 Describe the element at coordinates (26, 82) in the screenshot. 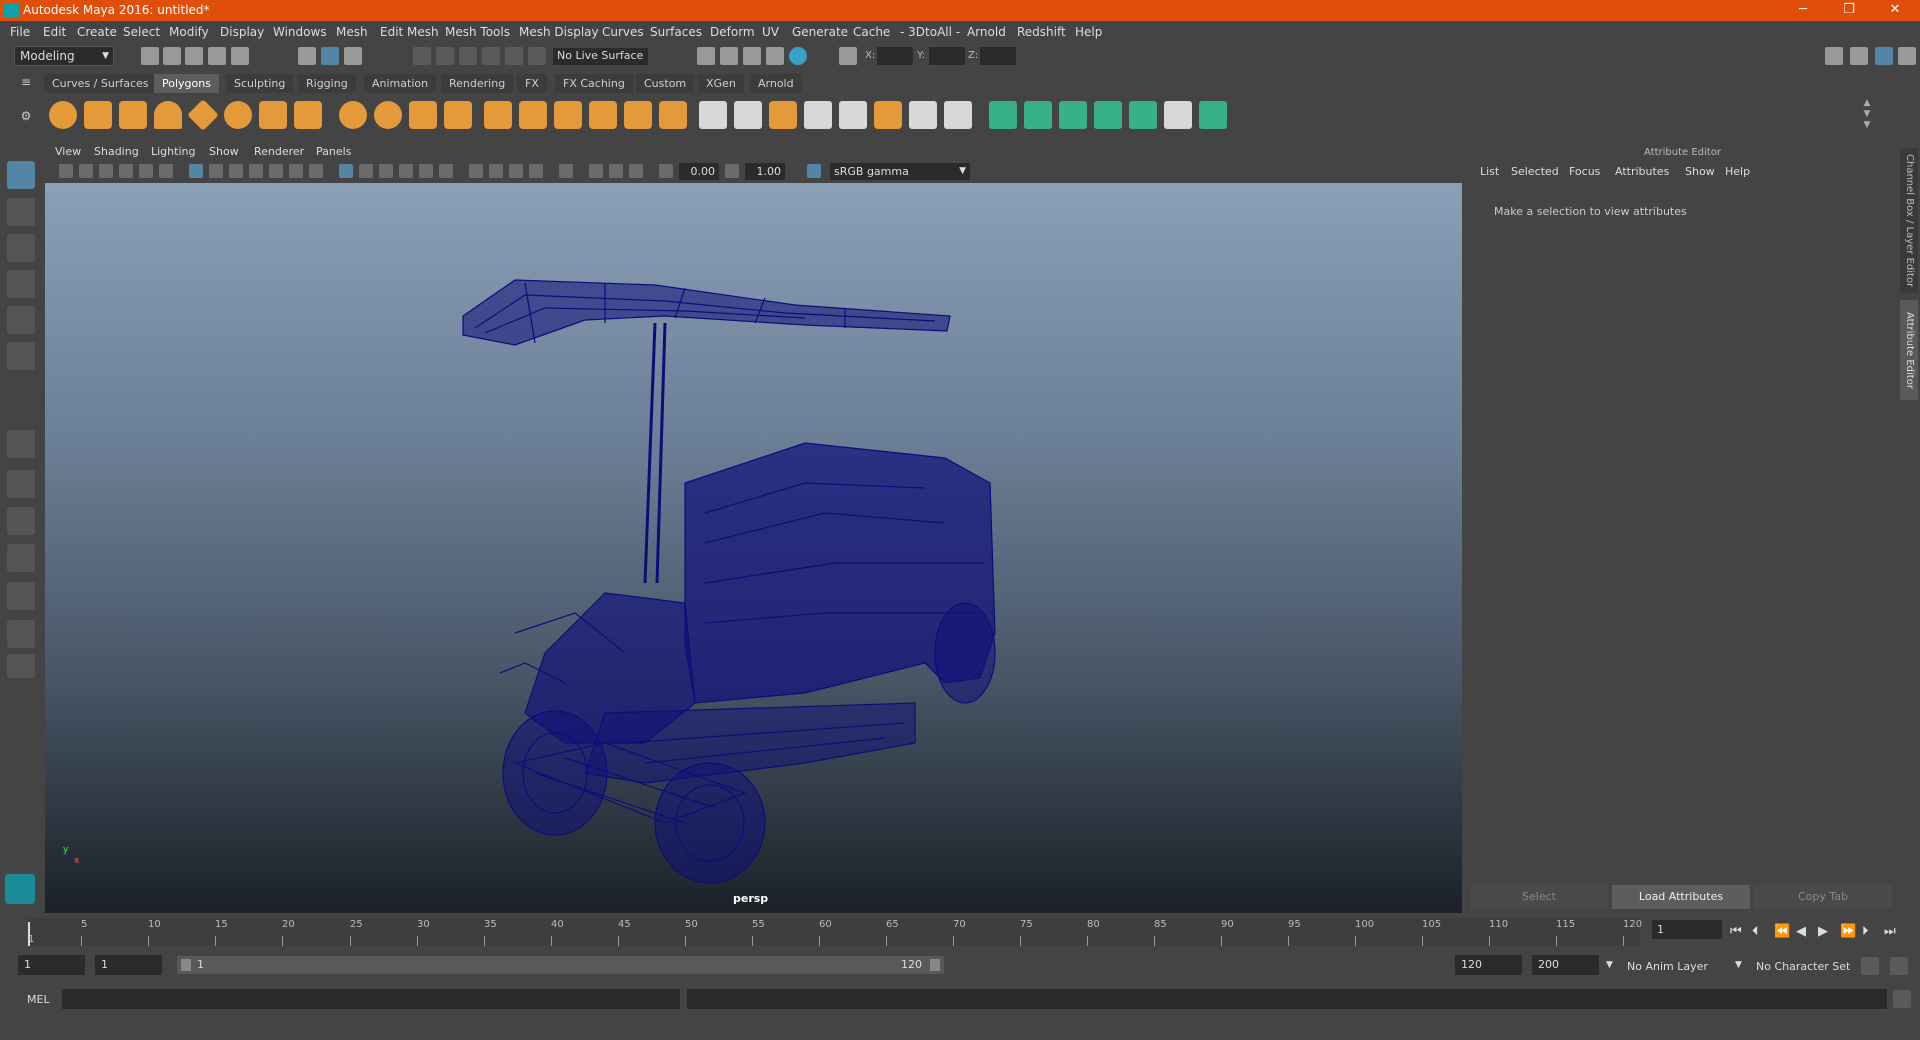

I see `hamburger-icon: ≡` at that location.